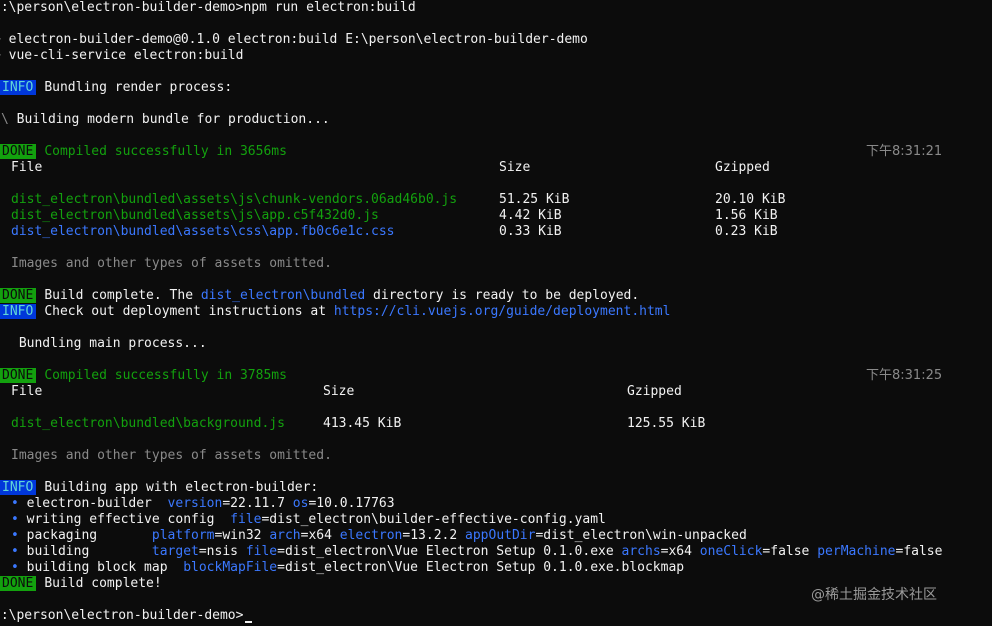 This screenshot has width=992, height=626. What do you see at coordinates (138, 87) in the screenshot?
I see `info-message: Bundling render process:` at bounding box center [138, 87].